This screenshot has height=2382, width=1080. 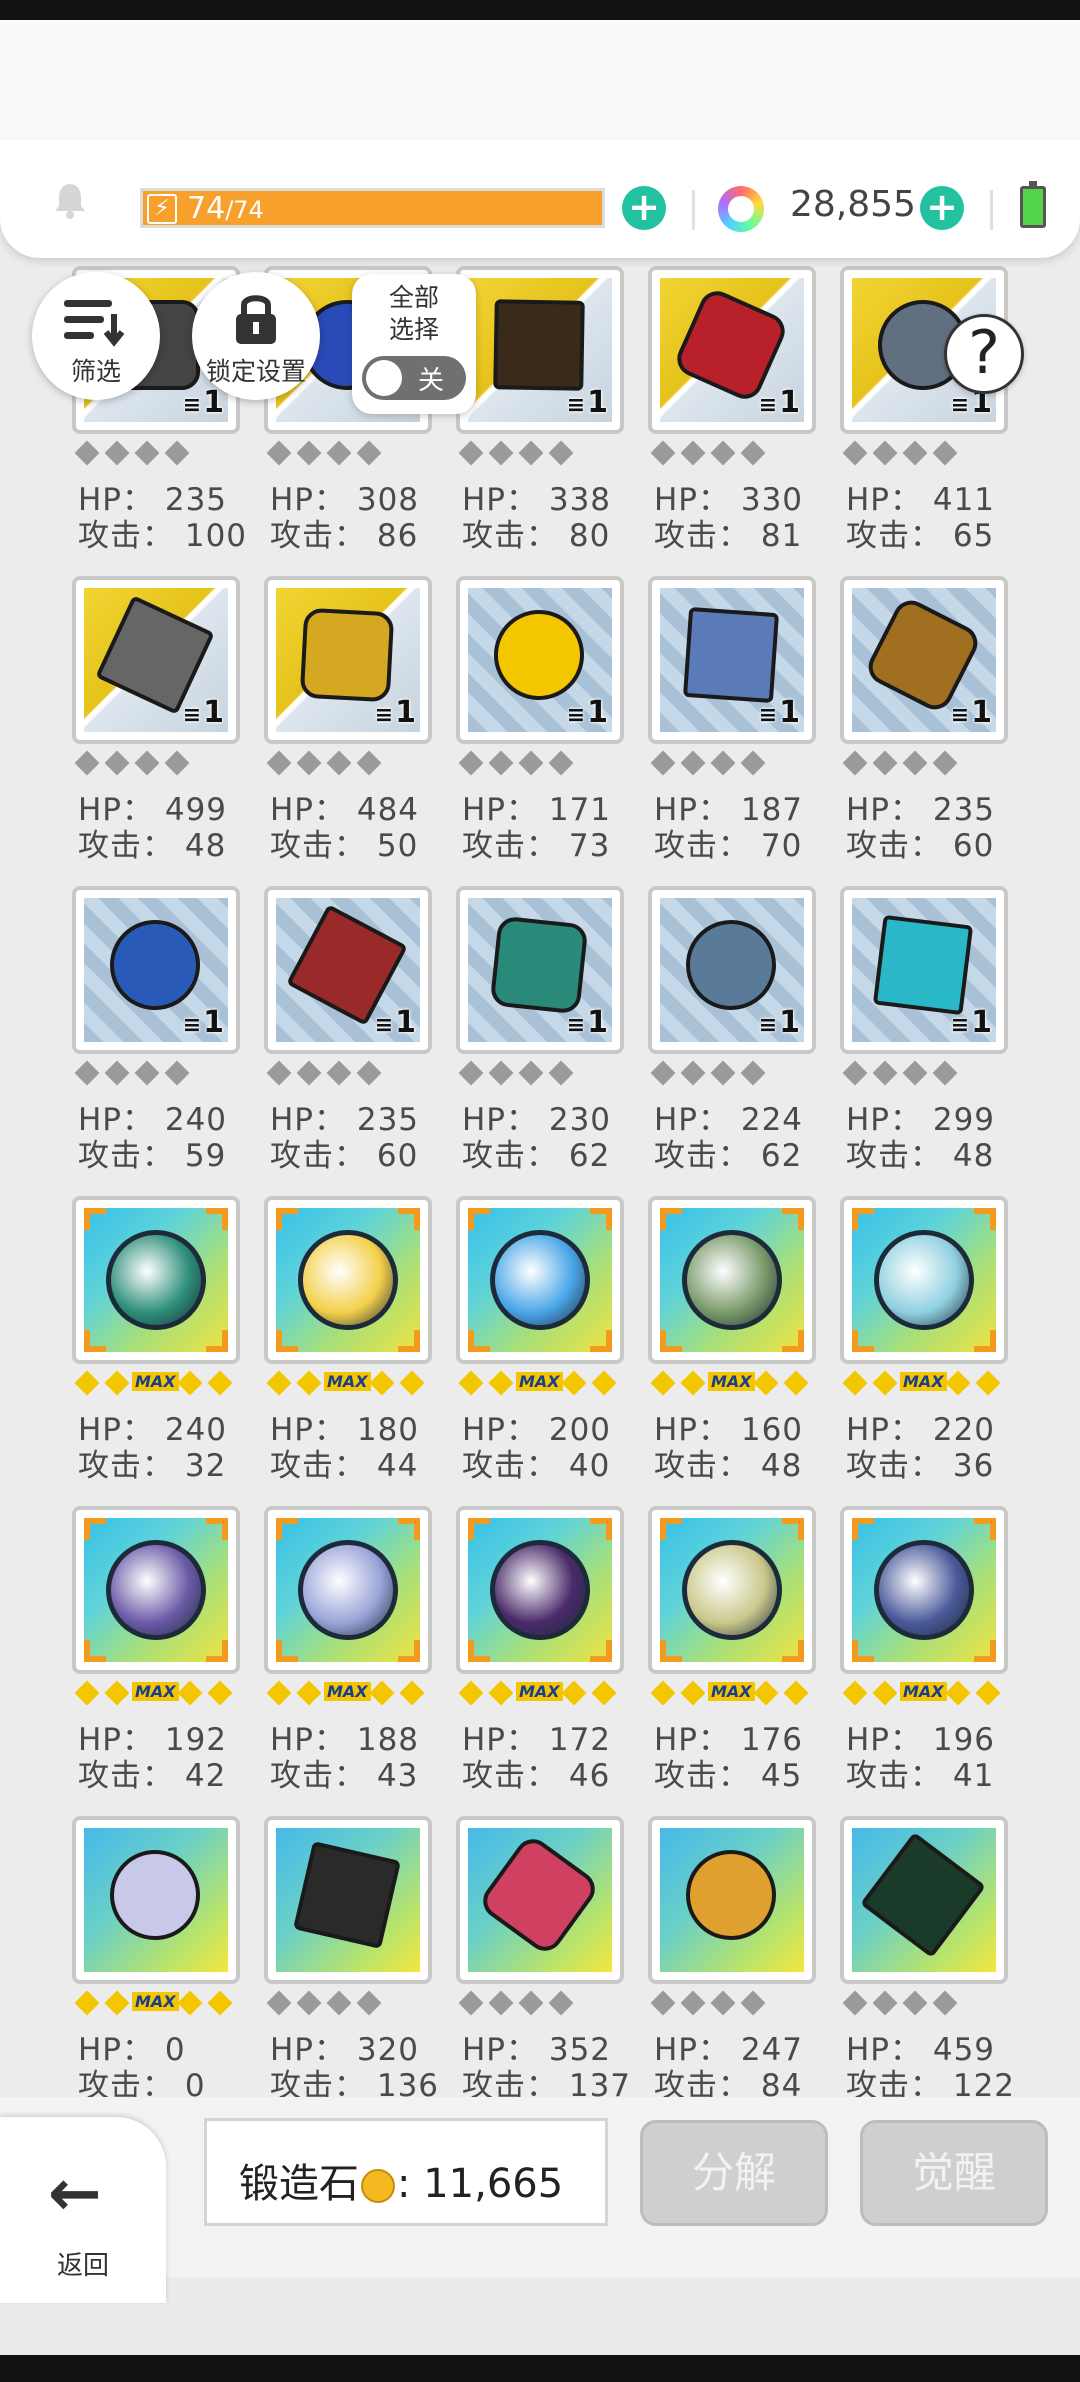 What do you see at coordinates (414, 378) in the screenshot?
I see `select-all-toggle: 关` at bounding box center [414, 378].